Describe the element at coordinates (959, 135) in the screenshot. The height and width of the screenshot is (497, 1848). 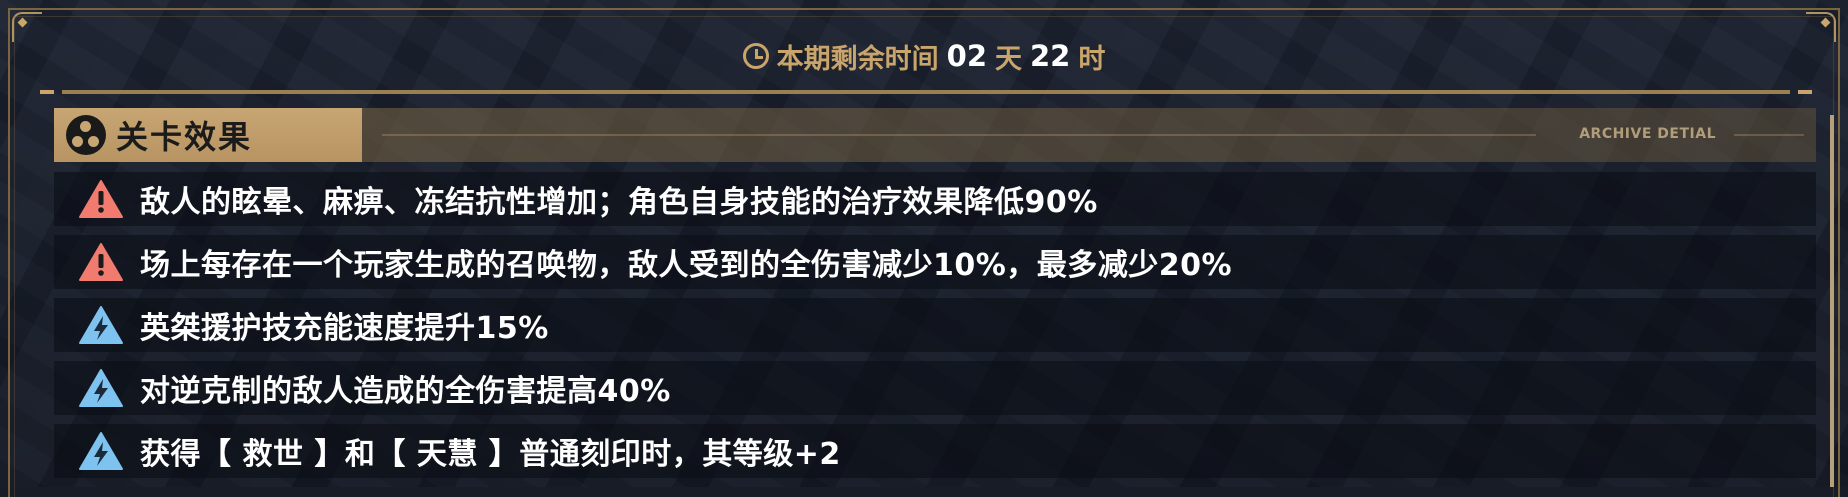
I see `header-rule` at that location.